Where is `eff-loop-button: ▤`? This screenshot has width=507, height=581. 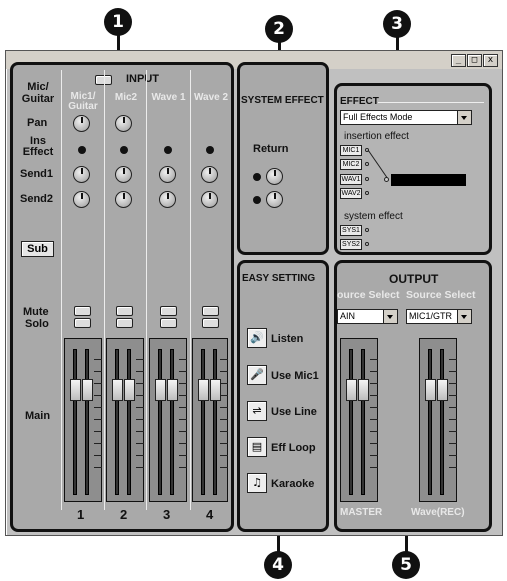
eff-loop-button: ▤ is located at coordinates (257, 447).